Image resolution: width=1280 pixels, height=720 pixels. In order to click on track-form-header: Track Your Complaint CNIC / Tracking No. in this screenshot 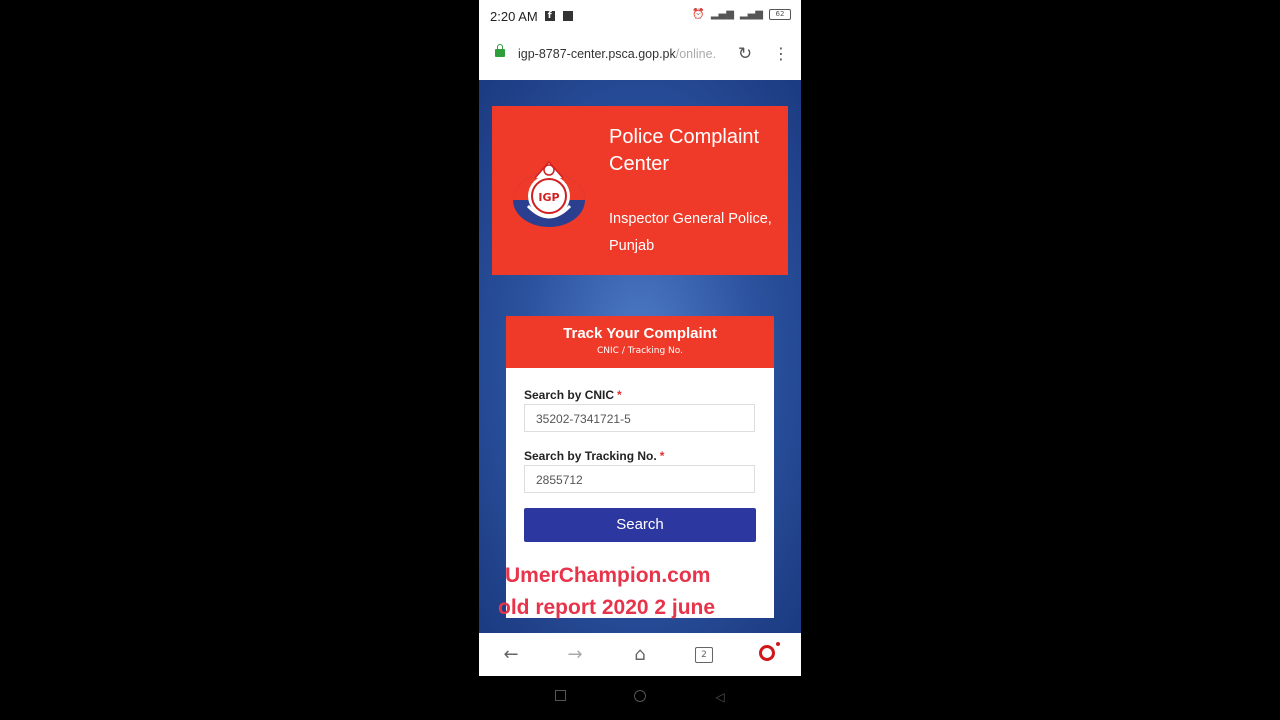, I will do `click(640, 342)`.